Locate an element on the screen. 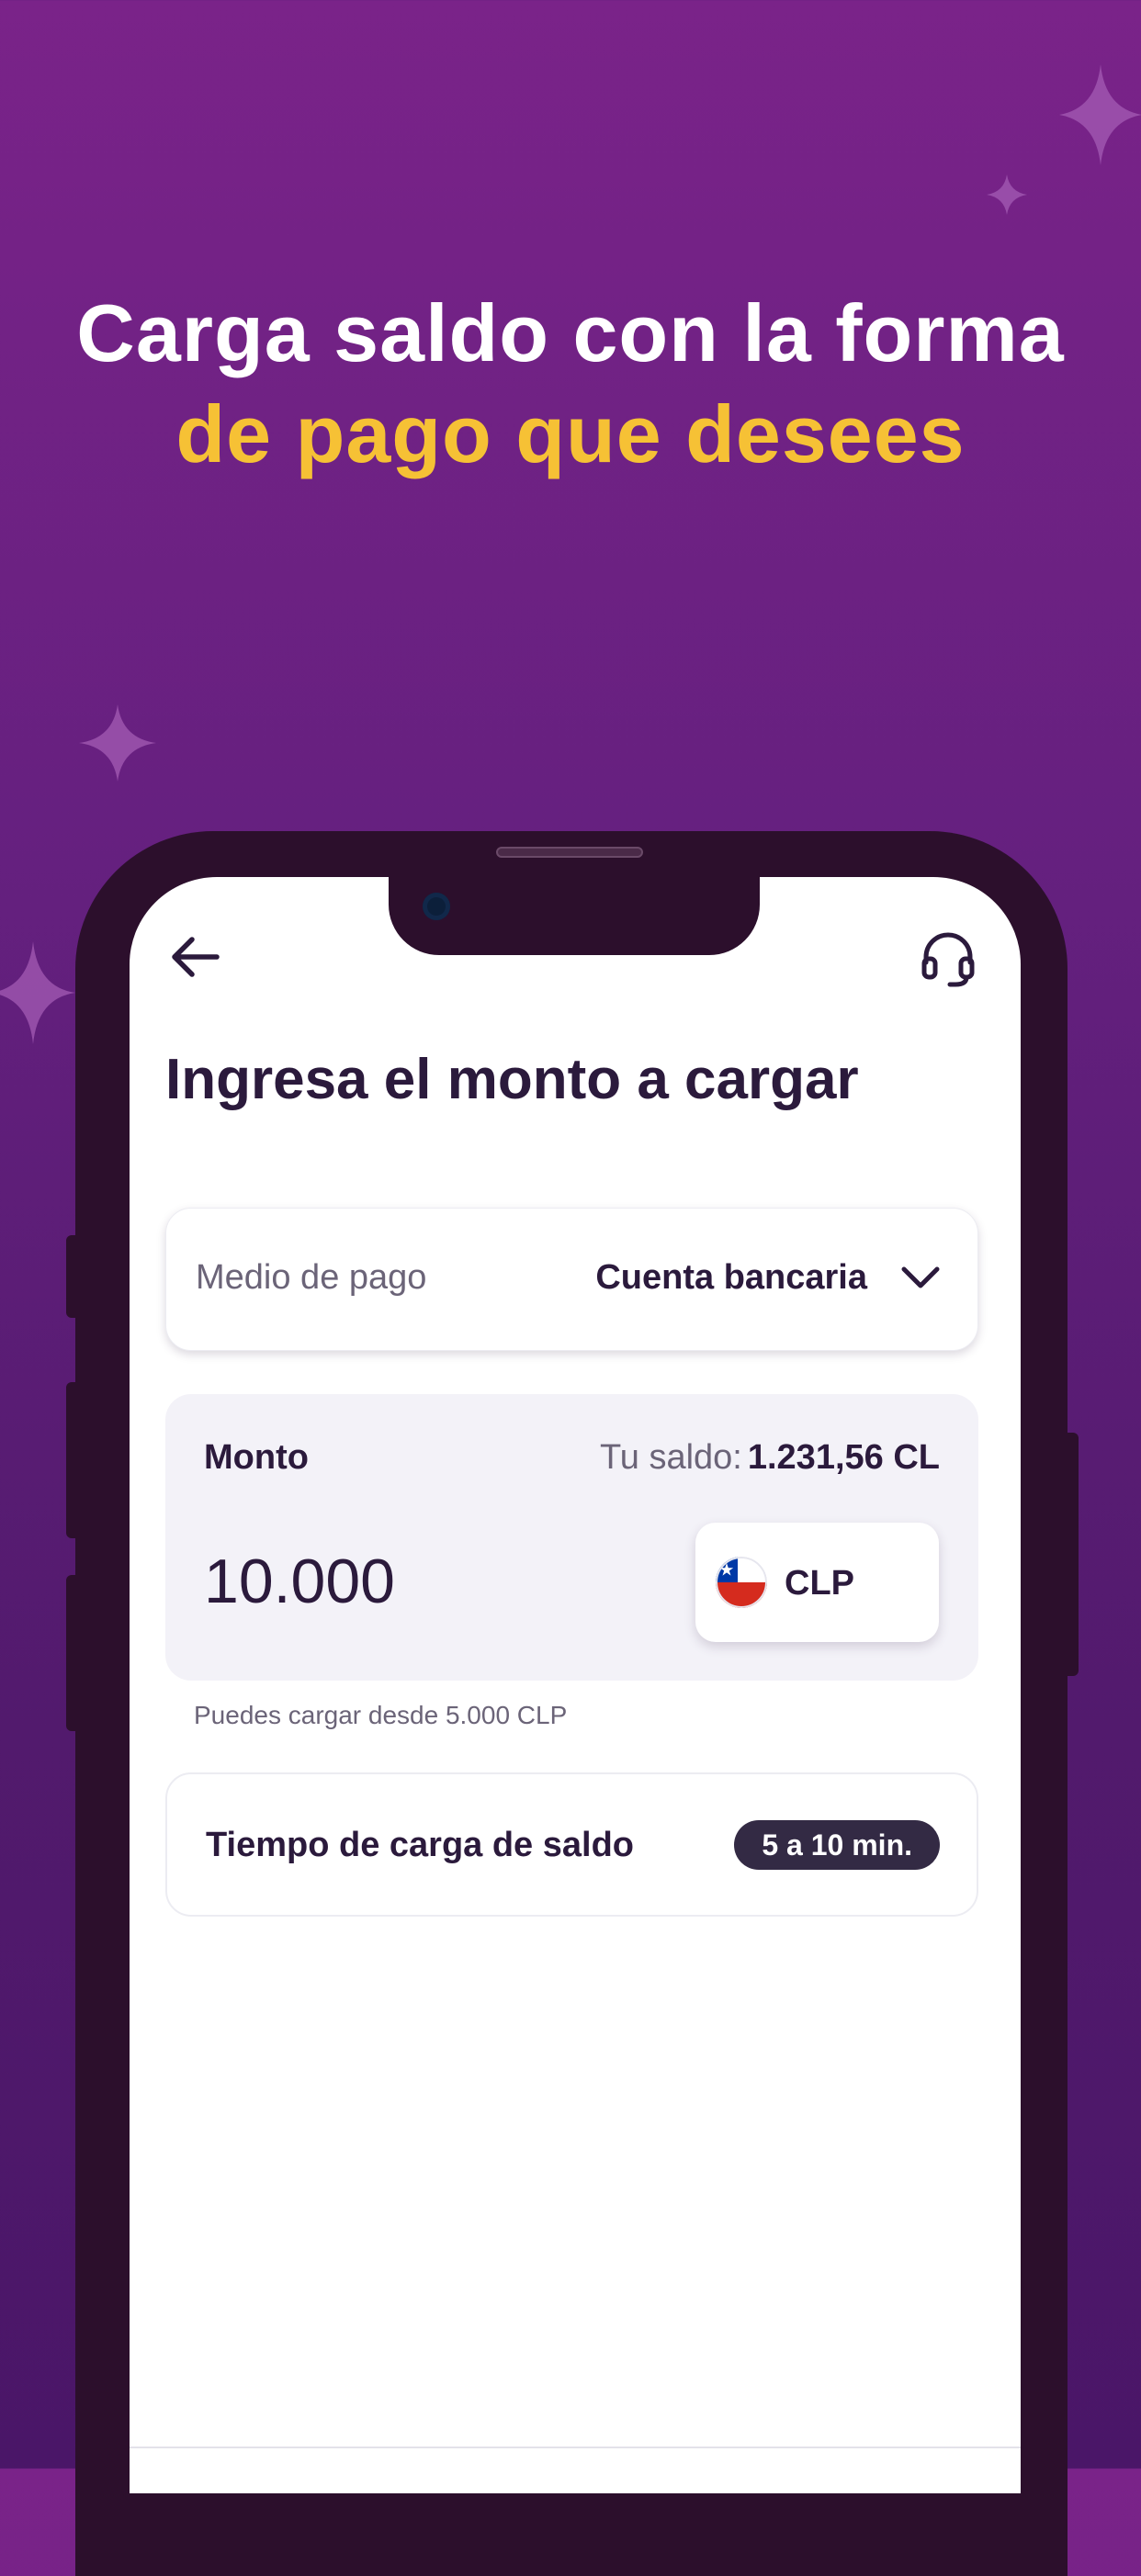  payment-method-value: Cuenta bancaria is located at coordinates (731, 1277).